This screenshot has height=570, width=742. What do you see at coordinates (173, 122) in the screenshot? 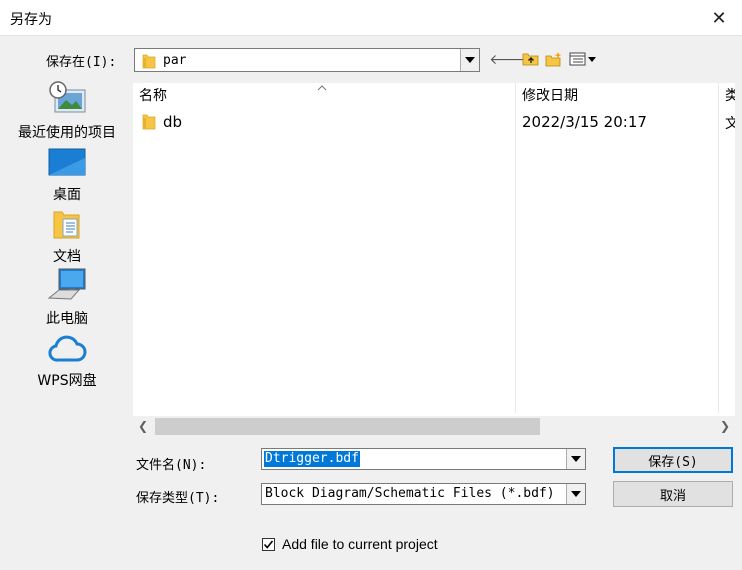
I see `list-item-name: db` at bounding box center [173, 122].